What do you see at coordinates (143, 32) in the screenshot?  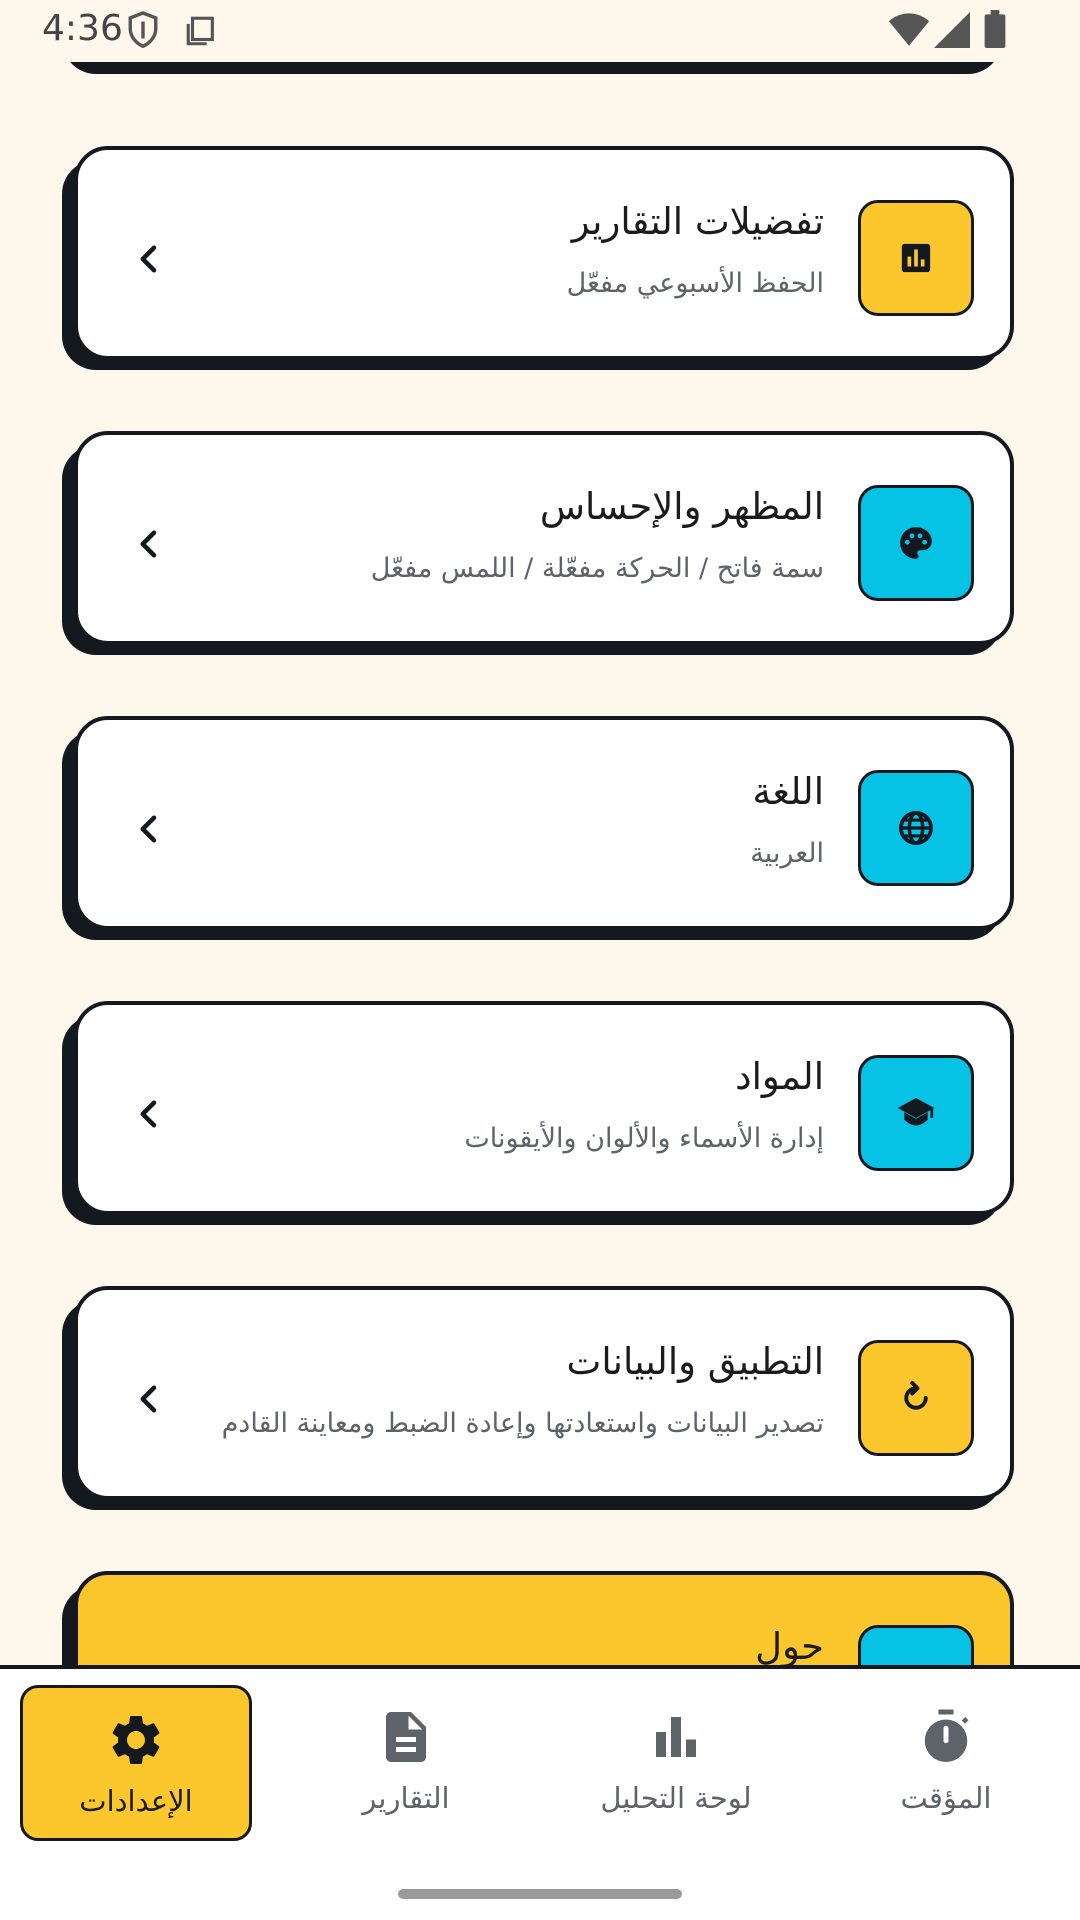 I see `shield-icon` at bounding box center [143, 32].